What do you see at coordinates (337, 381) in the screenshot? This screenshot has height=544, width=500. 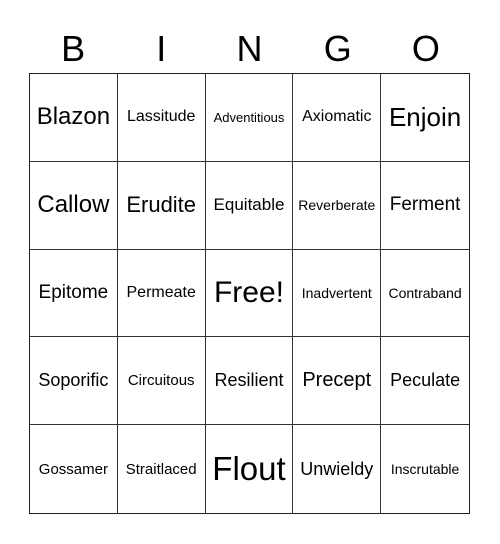 I see `bingo-cell: Precept` at bounding box center [337, 381].